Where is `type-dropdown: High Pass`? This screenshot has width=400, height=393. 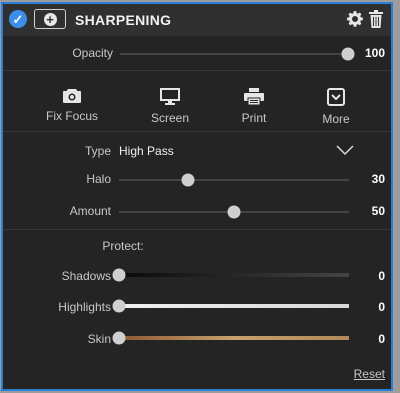
type-dropdown: High Pass is located at coordinates (236, 151).